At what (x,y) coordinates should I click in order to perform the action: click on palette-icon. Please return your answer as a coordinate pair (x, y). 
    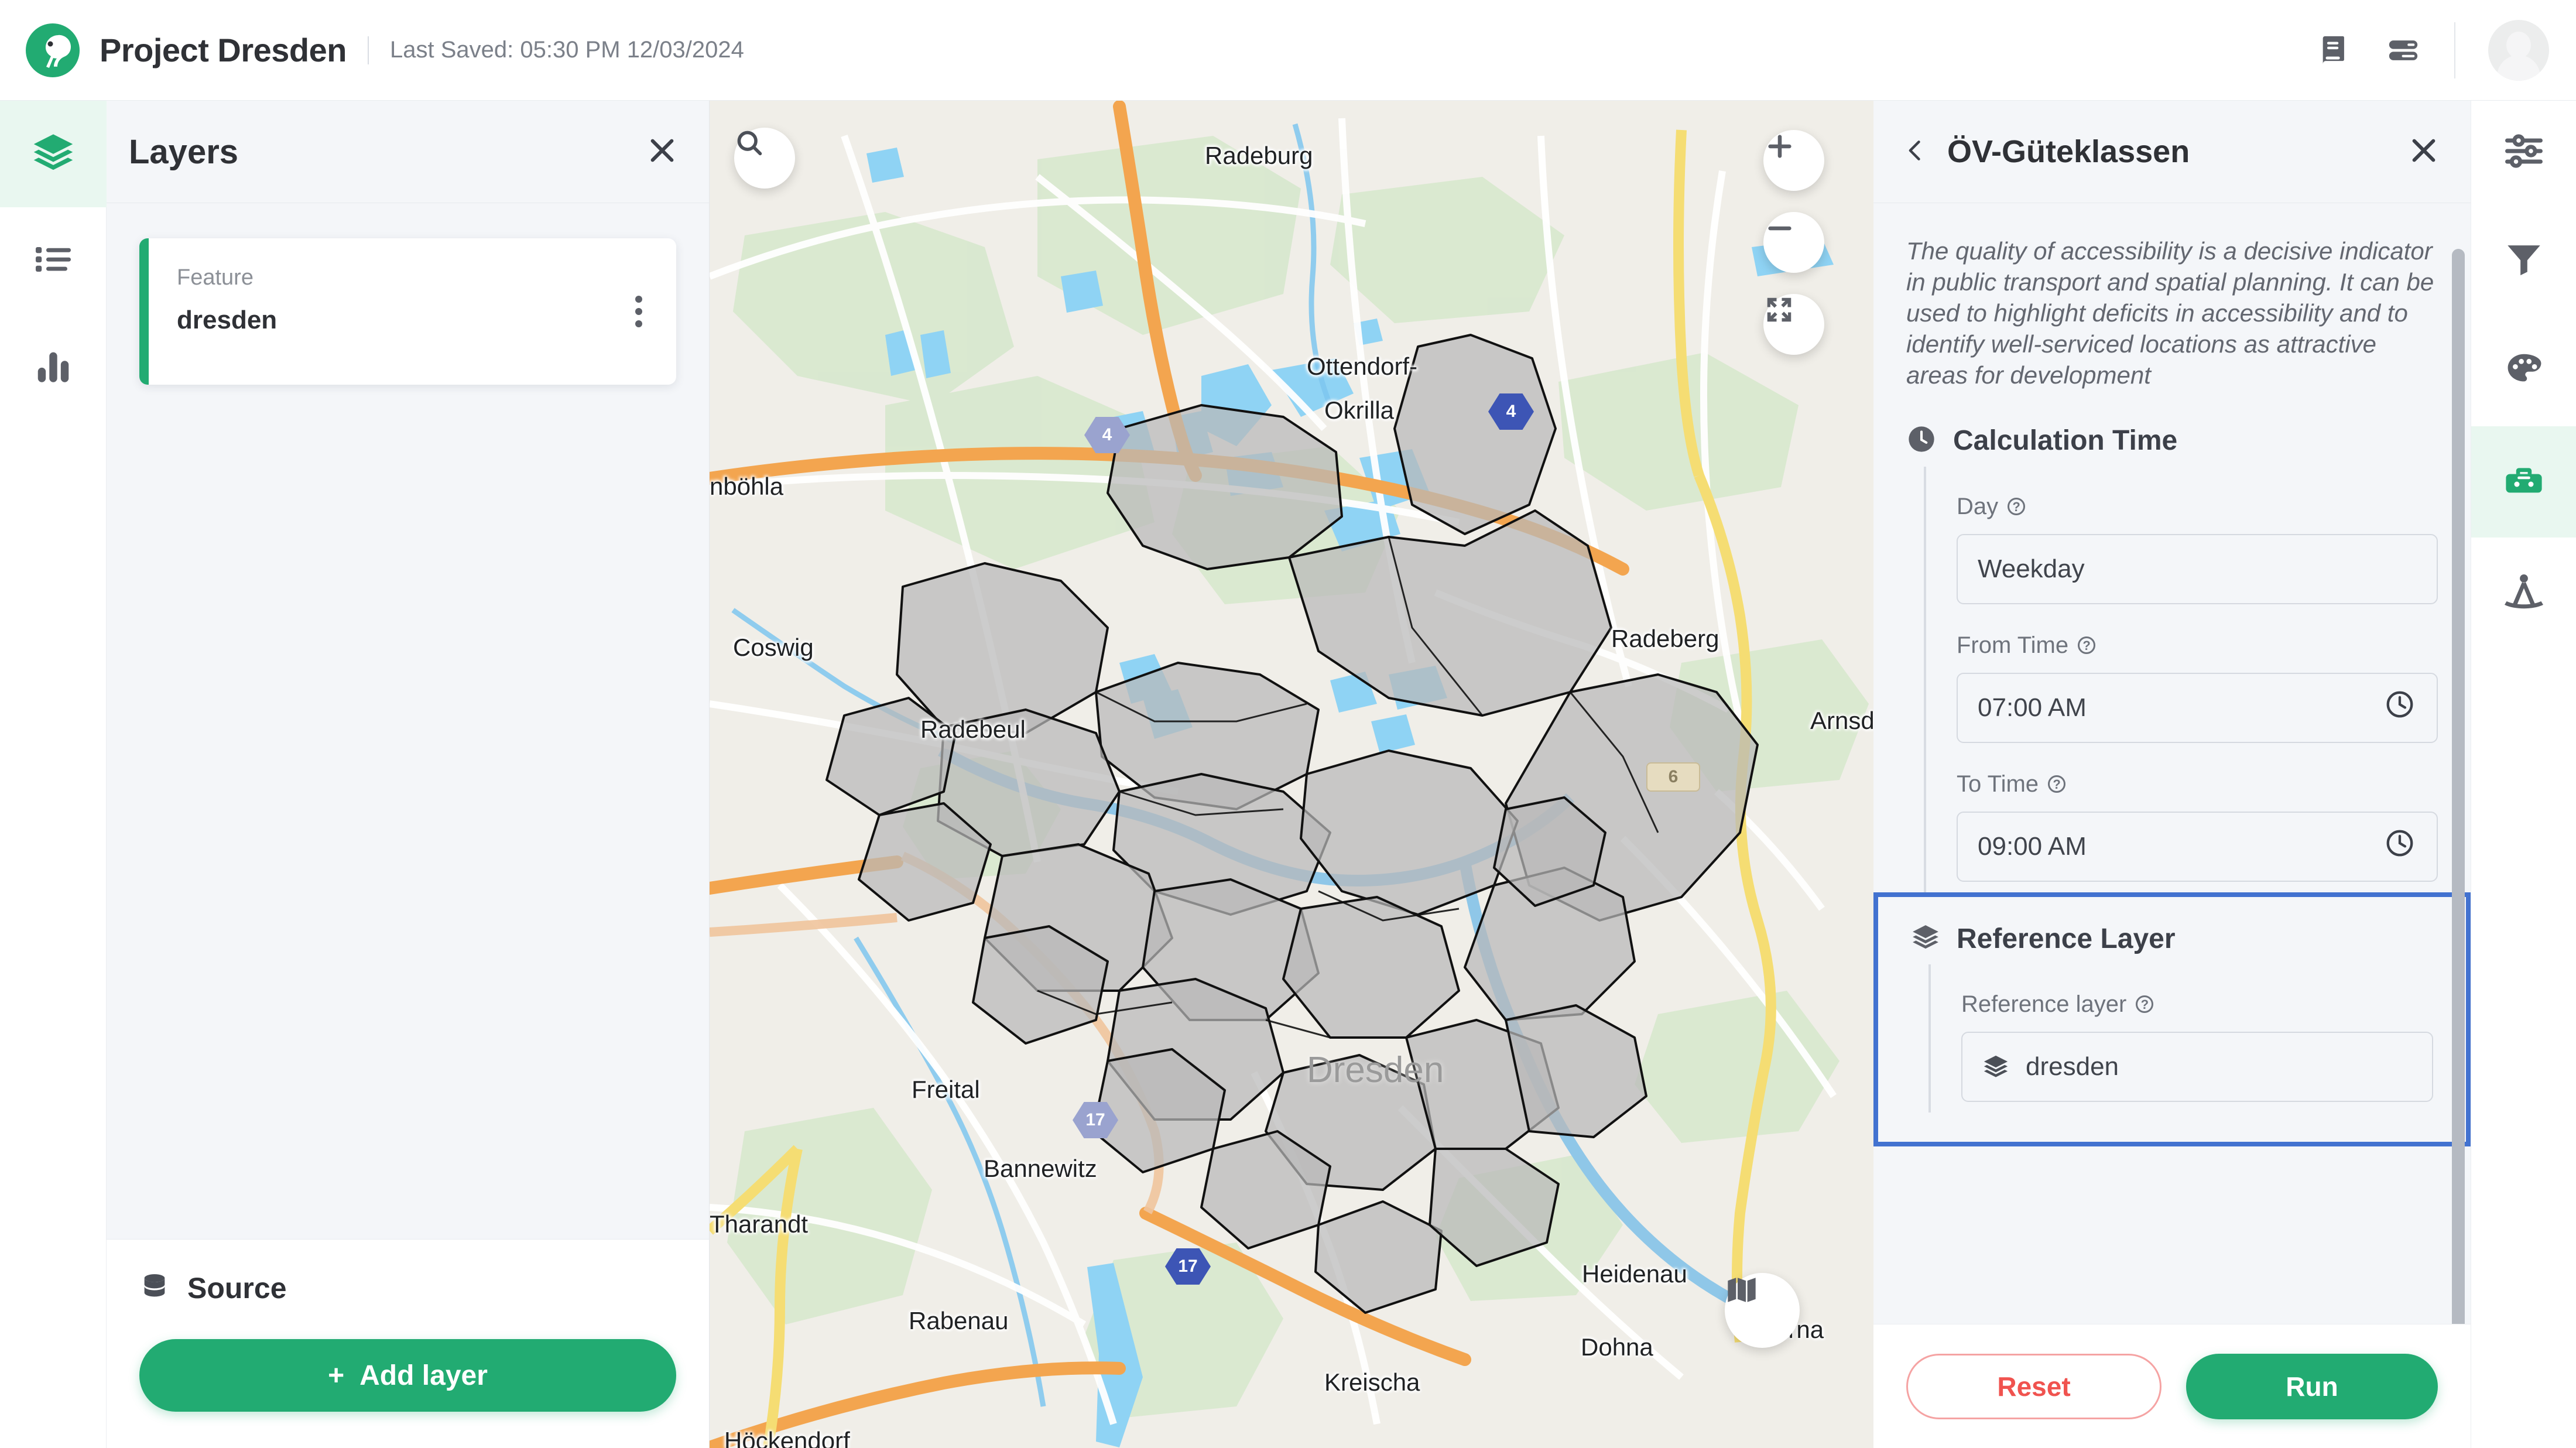
    Looking at the image, I should click on (2523, 371).